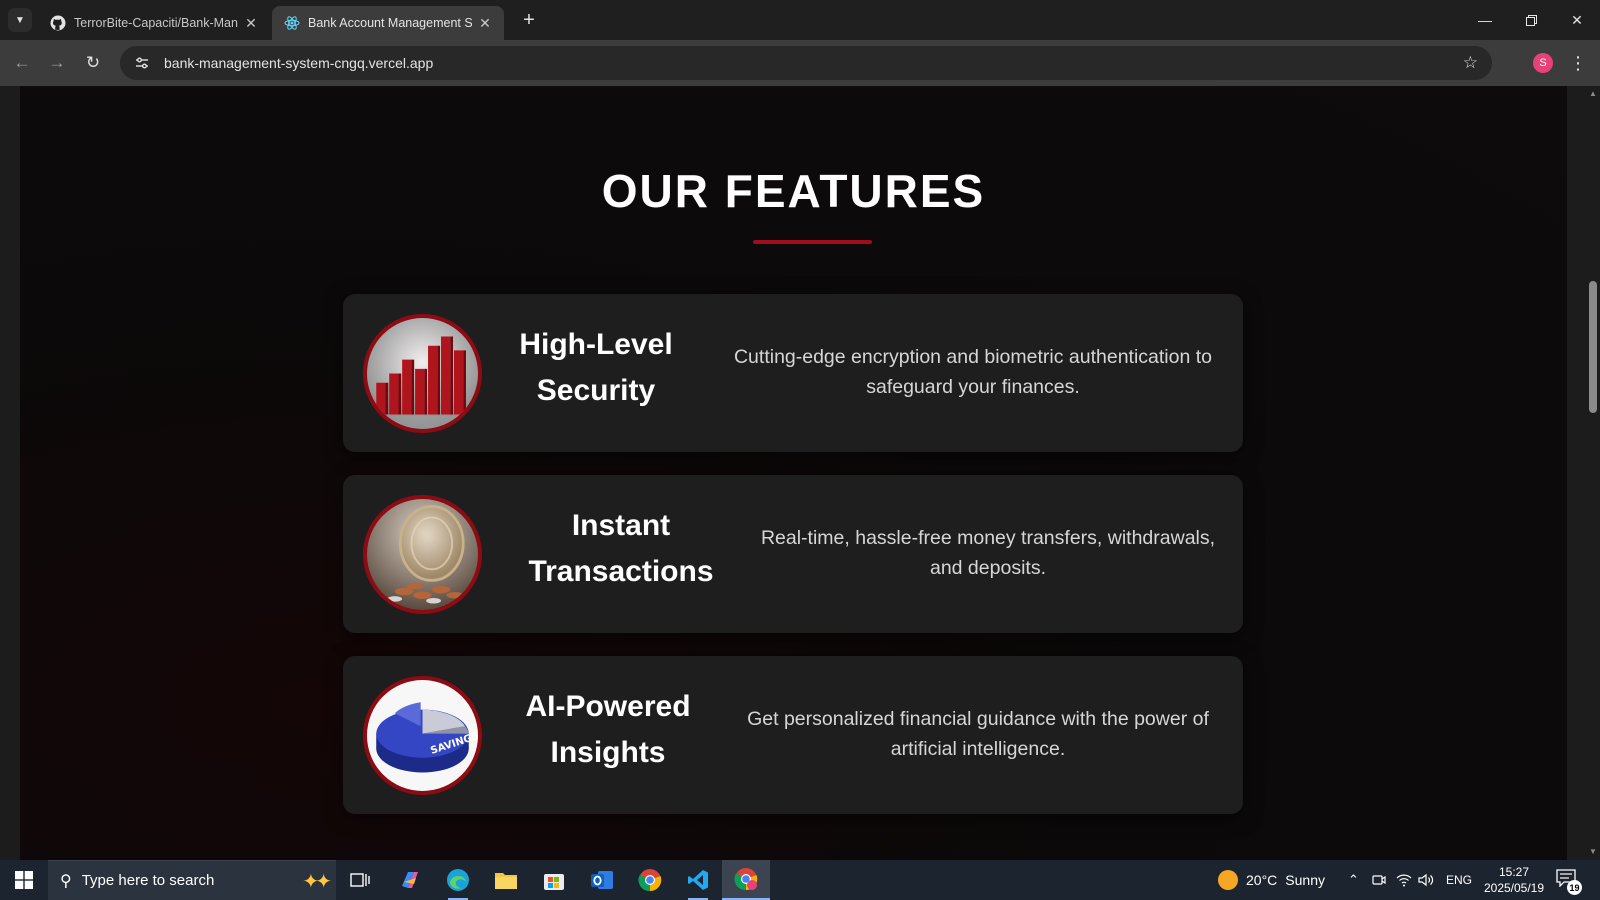 This screenshot has height=900, width=1600. I want to click on tab-github: TerrorBite-Capaciti/Bank-Manag ✕, so click(154, 23).